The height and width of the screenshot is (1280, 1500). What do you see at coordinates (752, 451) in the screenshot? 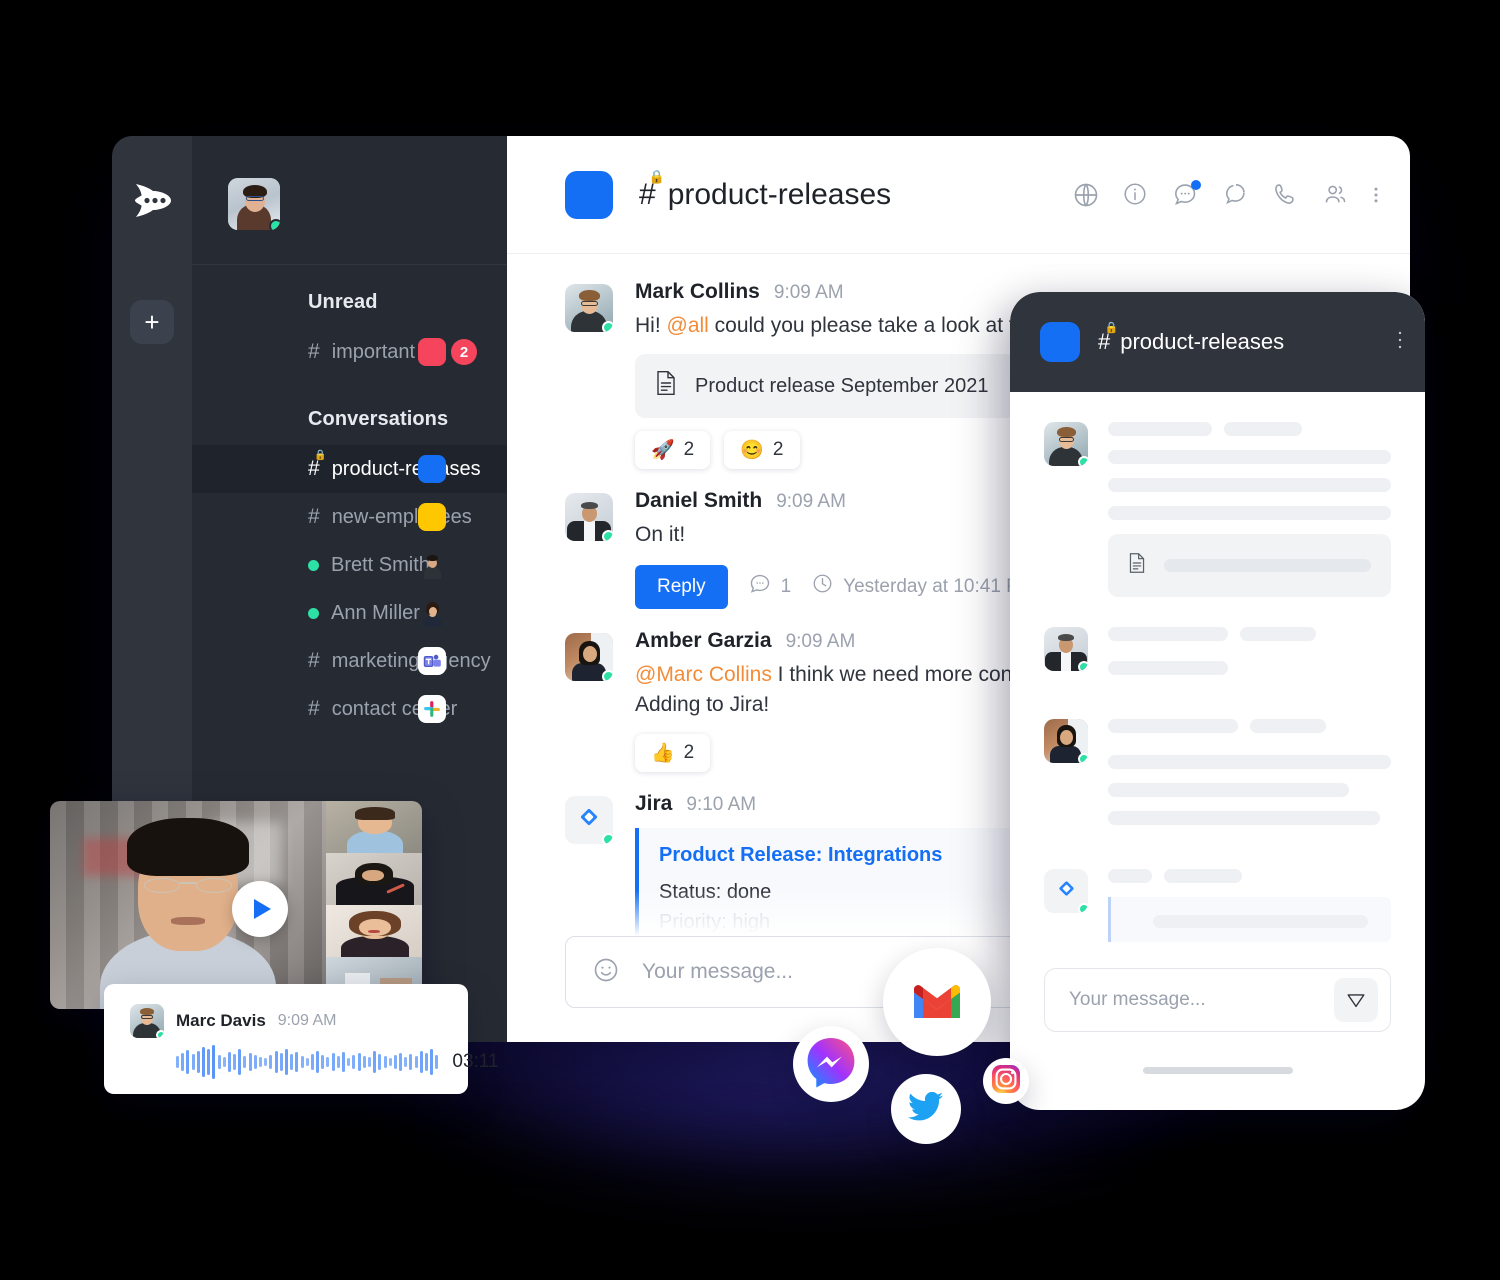
I see `smile-emoji-icon: 😊` at bounding box center [752, 451].